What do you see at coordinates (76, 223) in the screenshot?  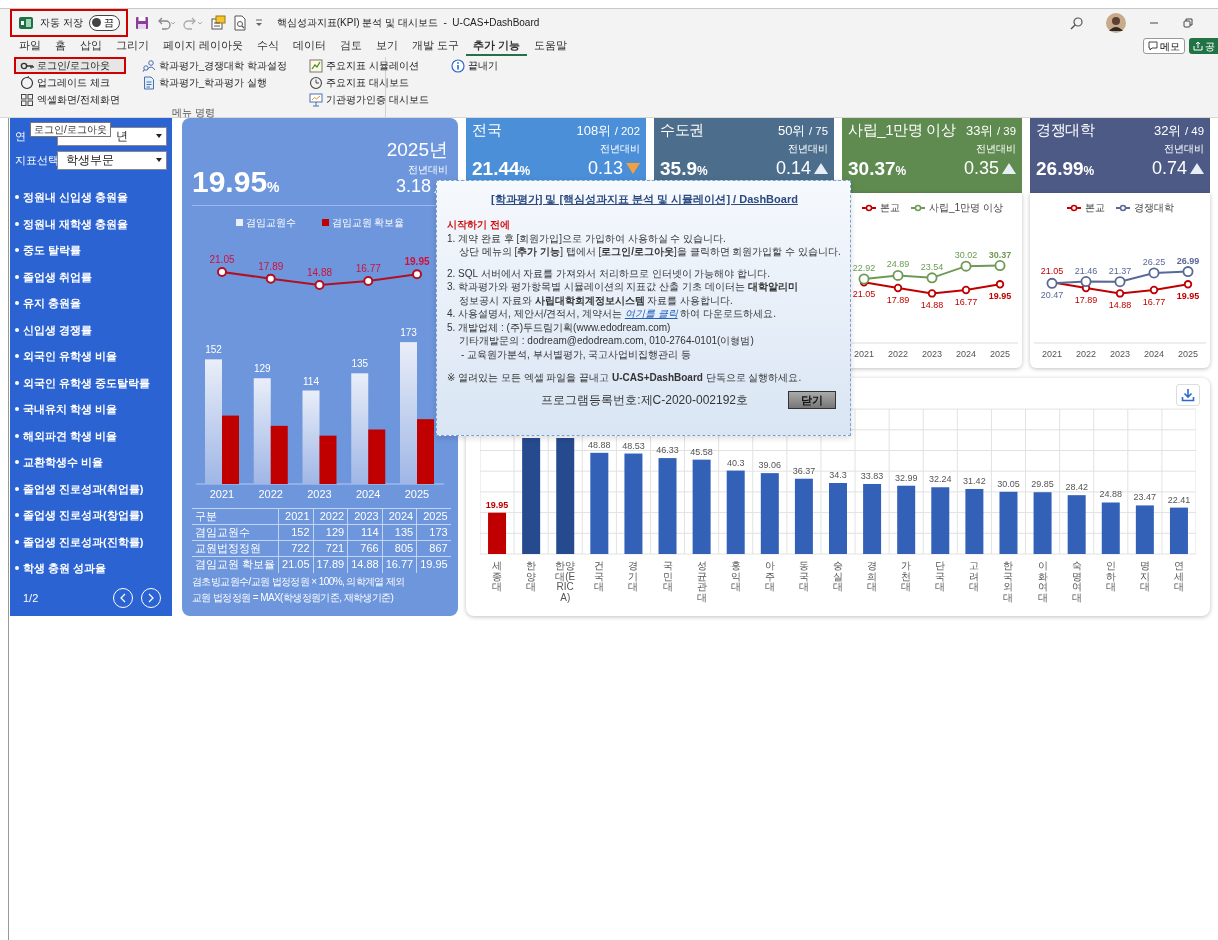 I see `indicator-link: 정원내 재학생 충원율` at bounding box center [76, 223].